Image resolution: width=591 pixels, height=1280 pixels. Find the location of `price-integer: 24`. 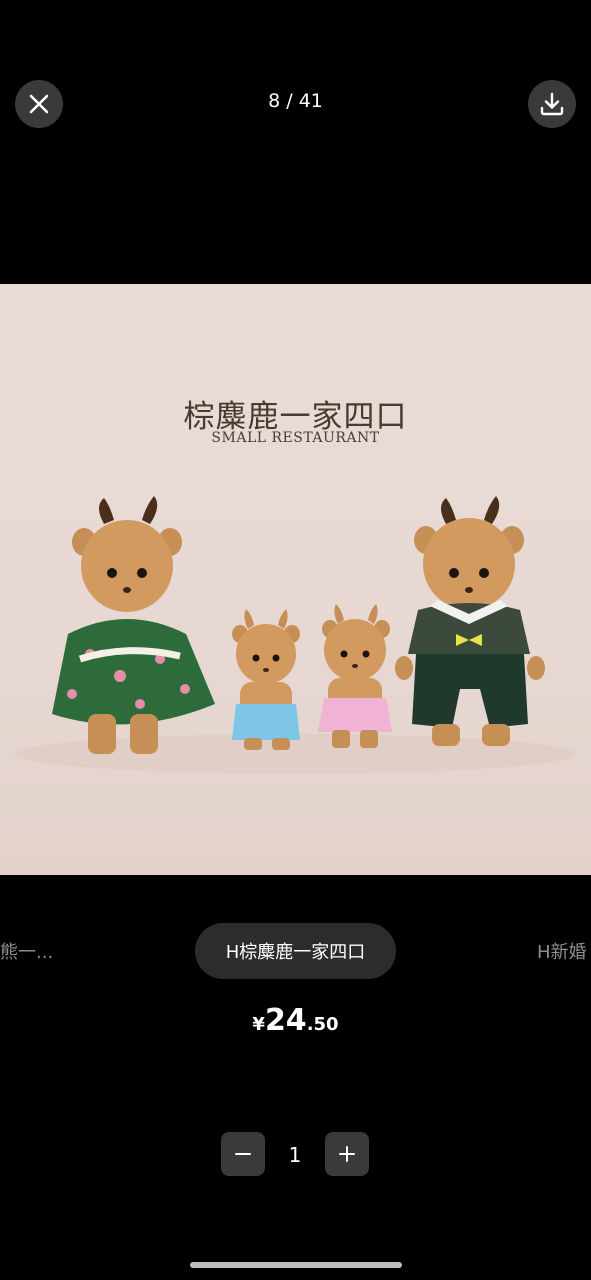

price-integer: 24 is located at coordinates (285, 1020).